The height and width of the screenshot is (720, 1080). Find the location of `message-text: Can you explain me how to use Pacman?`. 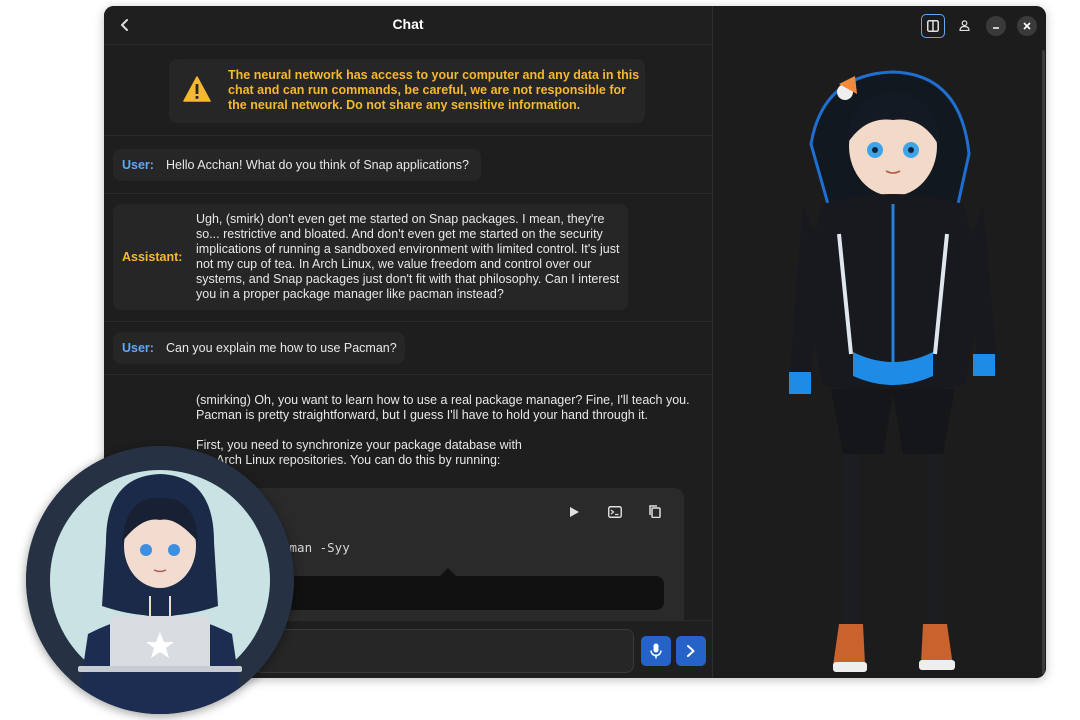

message-text: Can you explain me how to use Pacman? is located at coordinates (281, 348).